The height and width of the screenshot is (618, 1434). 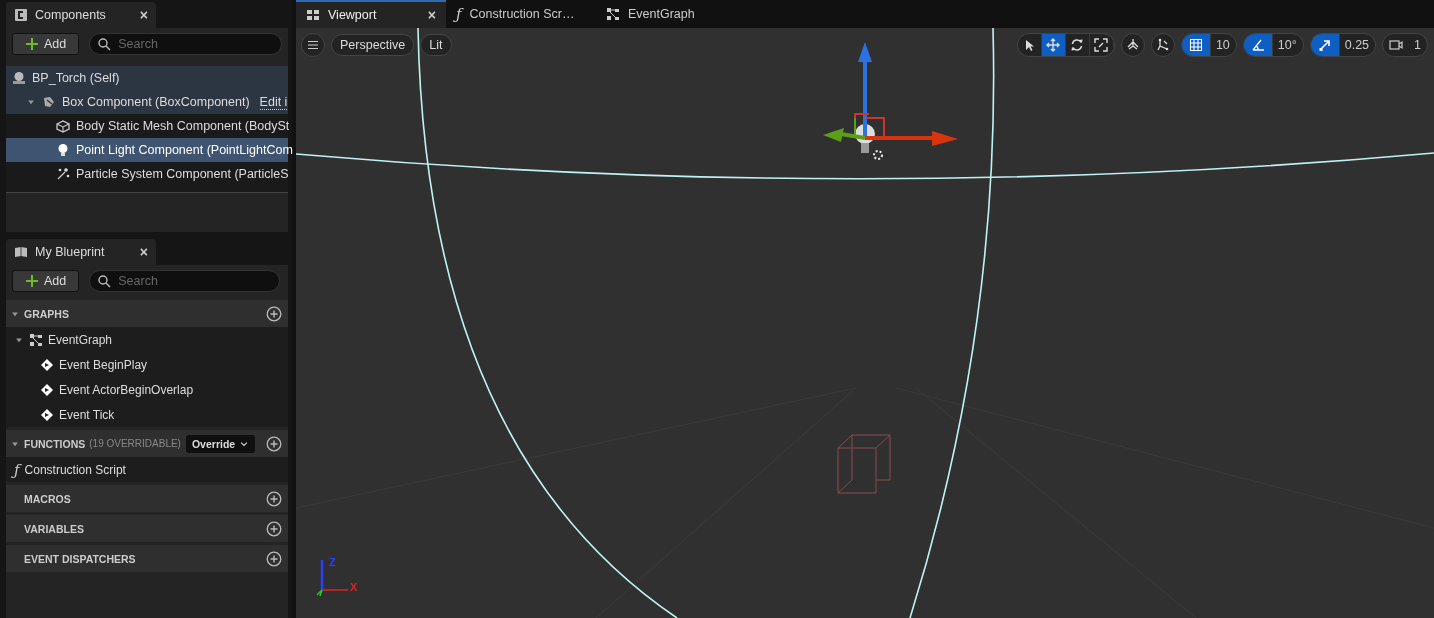 I want to click on graph-item: Event Tick, so click(x=147, y=414).